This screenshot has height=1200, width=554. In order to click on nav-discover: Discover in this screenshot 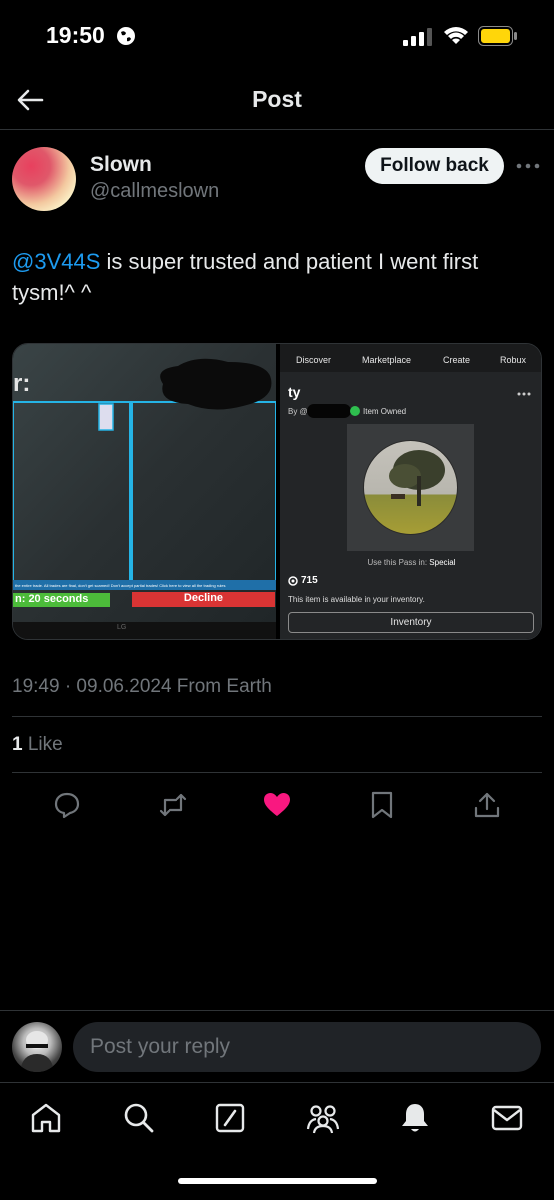, I will do `click(314, 360)`.